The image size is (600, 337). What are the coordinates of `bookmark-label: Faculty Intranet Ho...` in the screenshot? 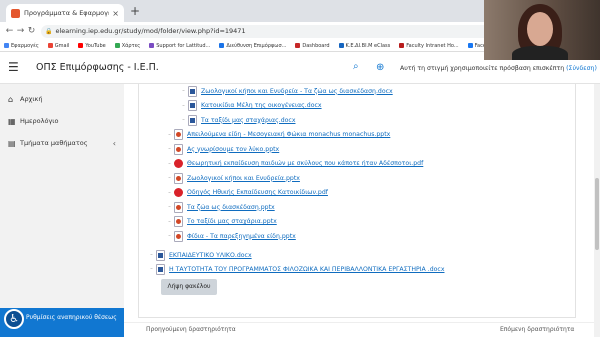 It's located at (432, 45).